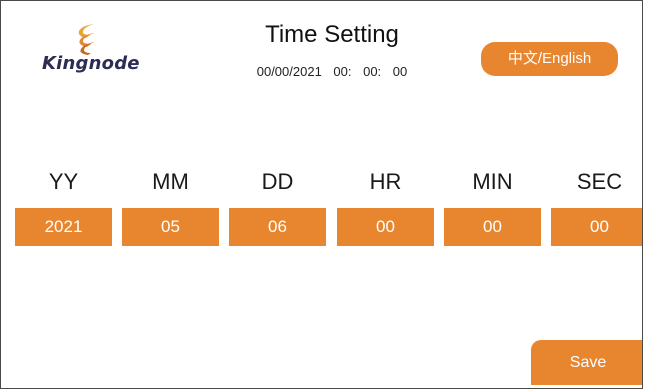 The width and height of the screenshot is (646, 392). I want to click on current-datetime: 00/00/2021 00: 00: 00, so click(332, 71).